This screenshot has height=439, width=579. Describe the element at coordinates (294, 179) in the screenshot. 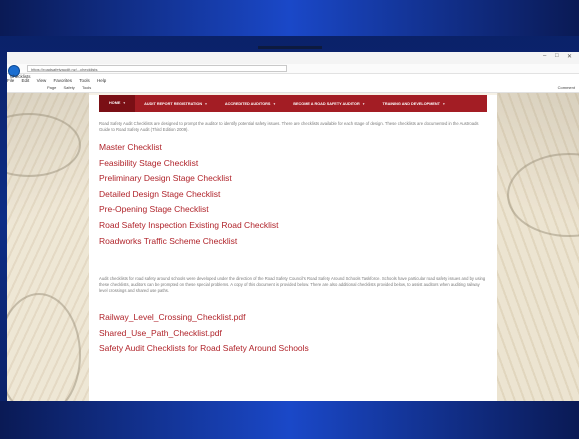

I see `link-preliminary-design-checklist: Preliminary Design Stage Checklist` at that location.